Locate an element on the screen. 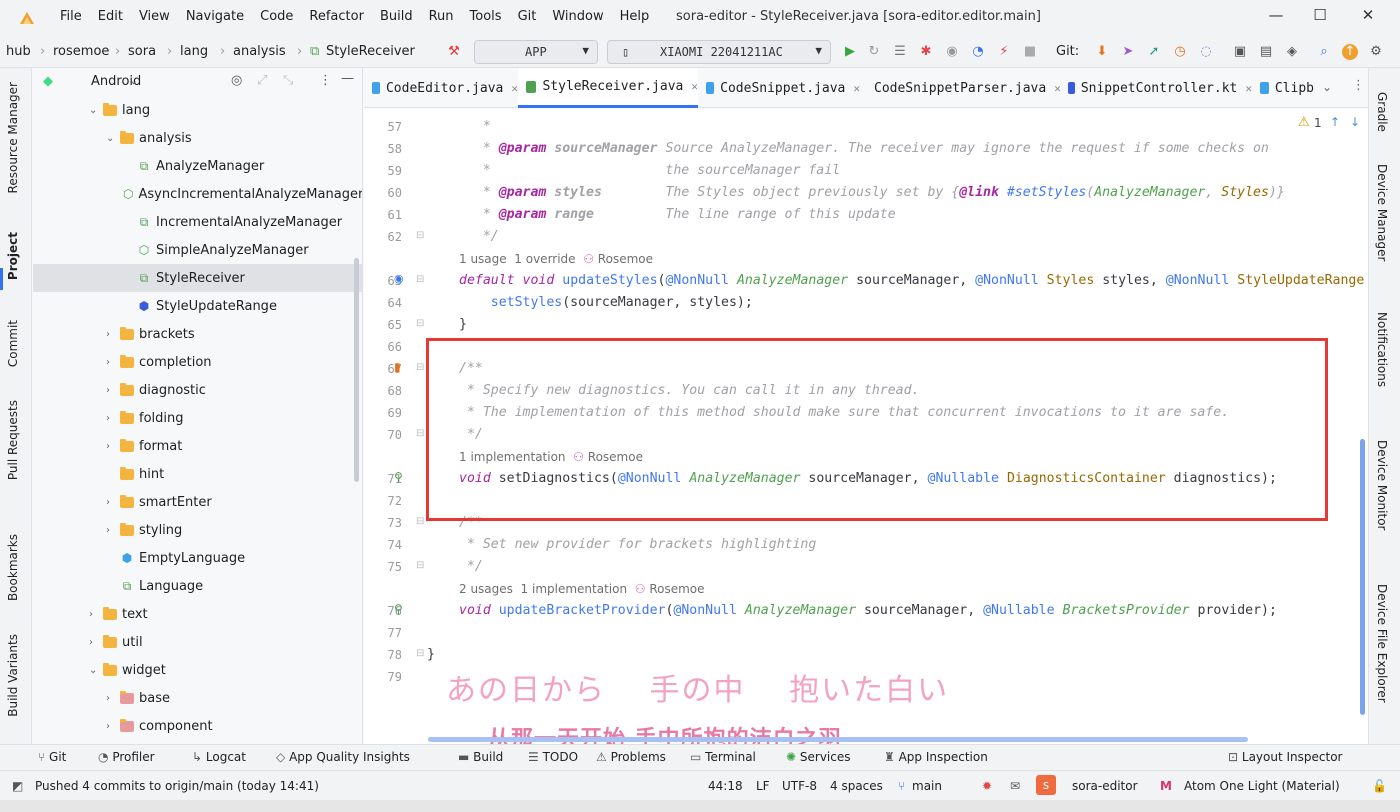 Image resolution: width=1400 pixels, height=812 pixels. status-toggle-icon: ◩ is located at coordinates (17, 786).